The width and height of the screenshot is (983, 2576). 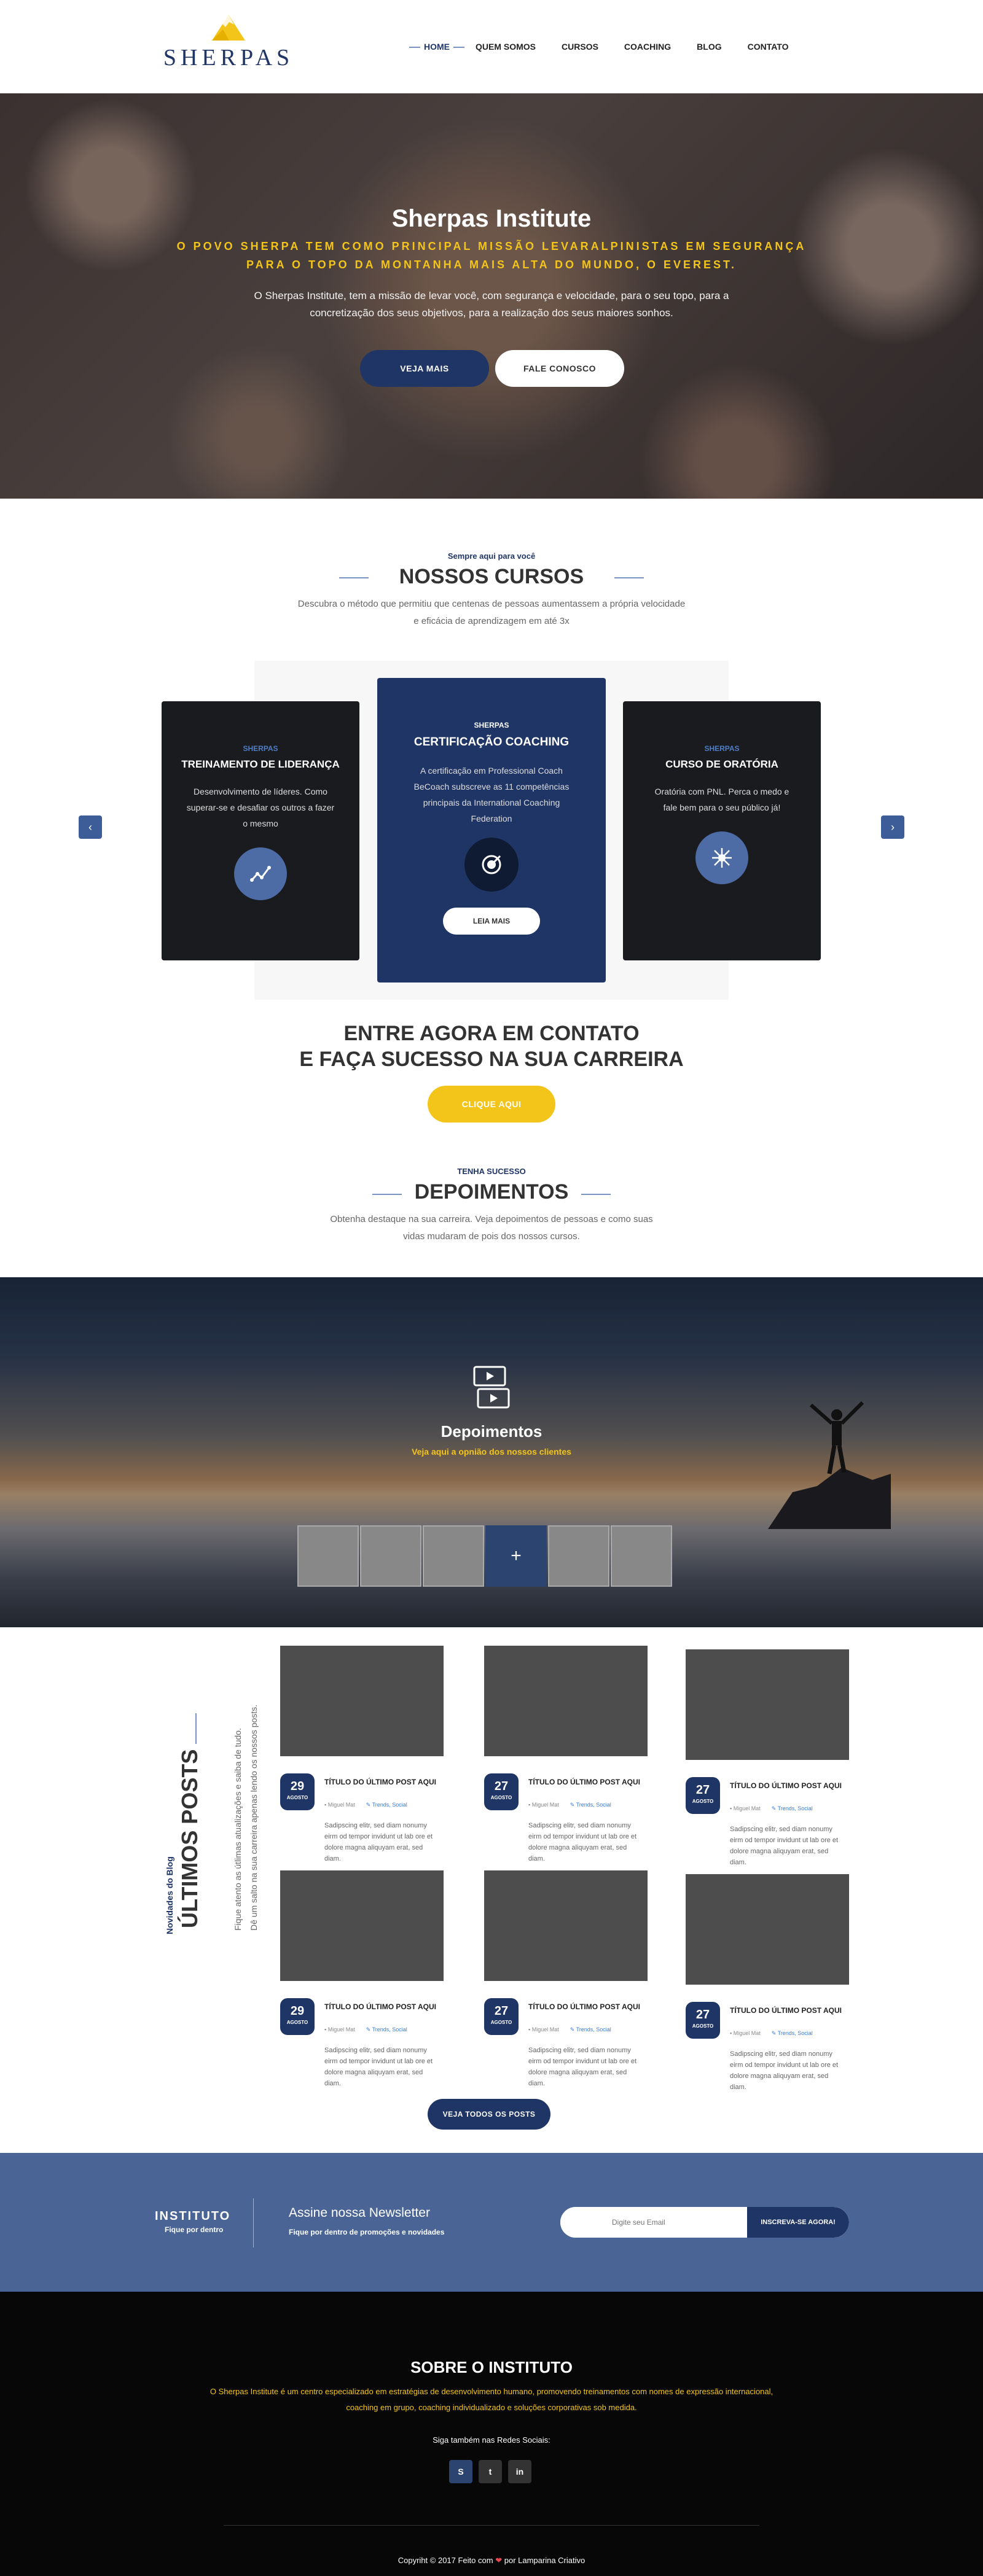 What do you see at coordinates (194, 2229) in the screenshot?
I see `newsletter-brand-sub: Fique por dentro` at bounding box center [194, 2229].